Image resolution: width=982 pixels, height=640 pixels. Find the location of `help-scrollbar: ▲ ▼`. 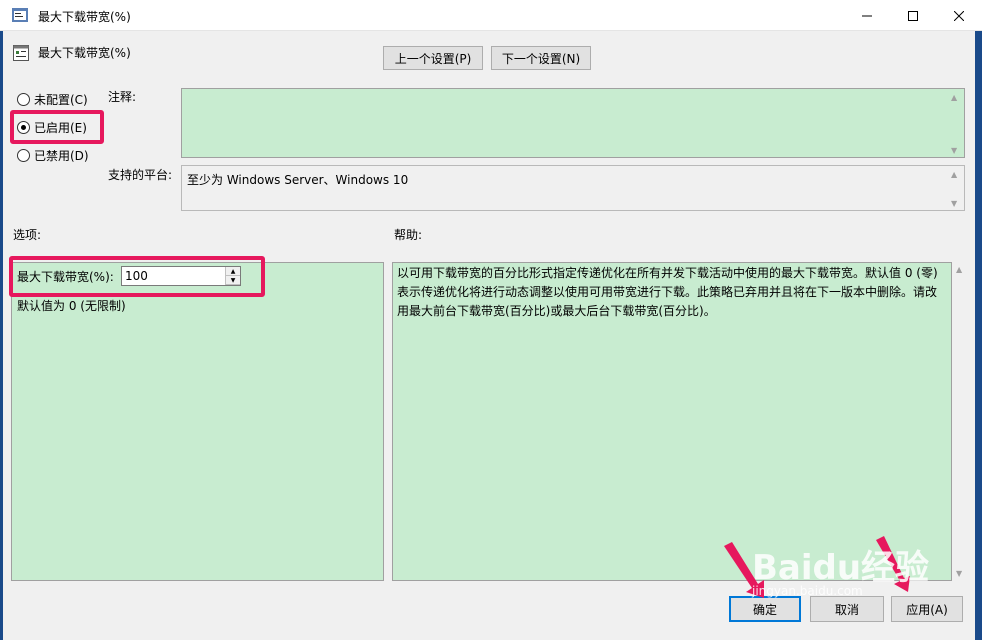

help-scrollbar: ▲ ▼ is located at coordinates (961, 421).